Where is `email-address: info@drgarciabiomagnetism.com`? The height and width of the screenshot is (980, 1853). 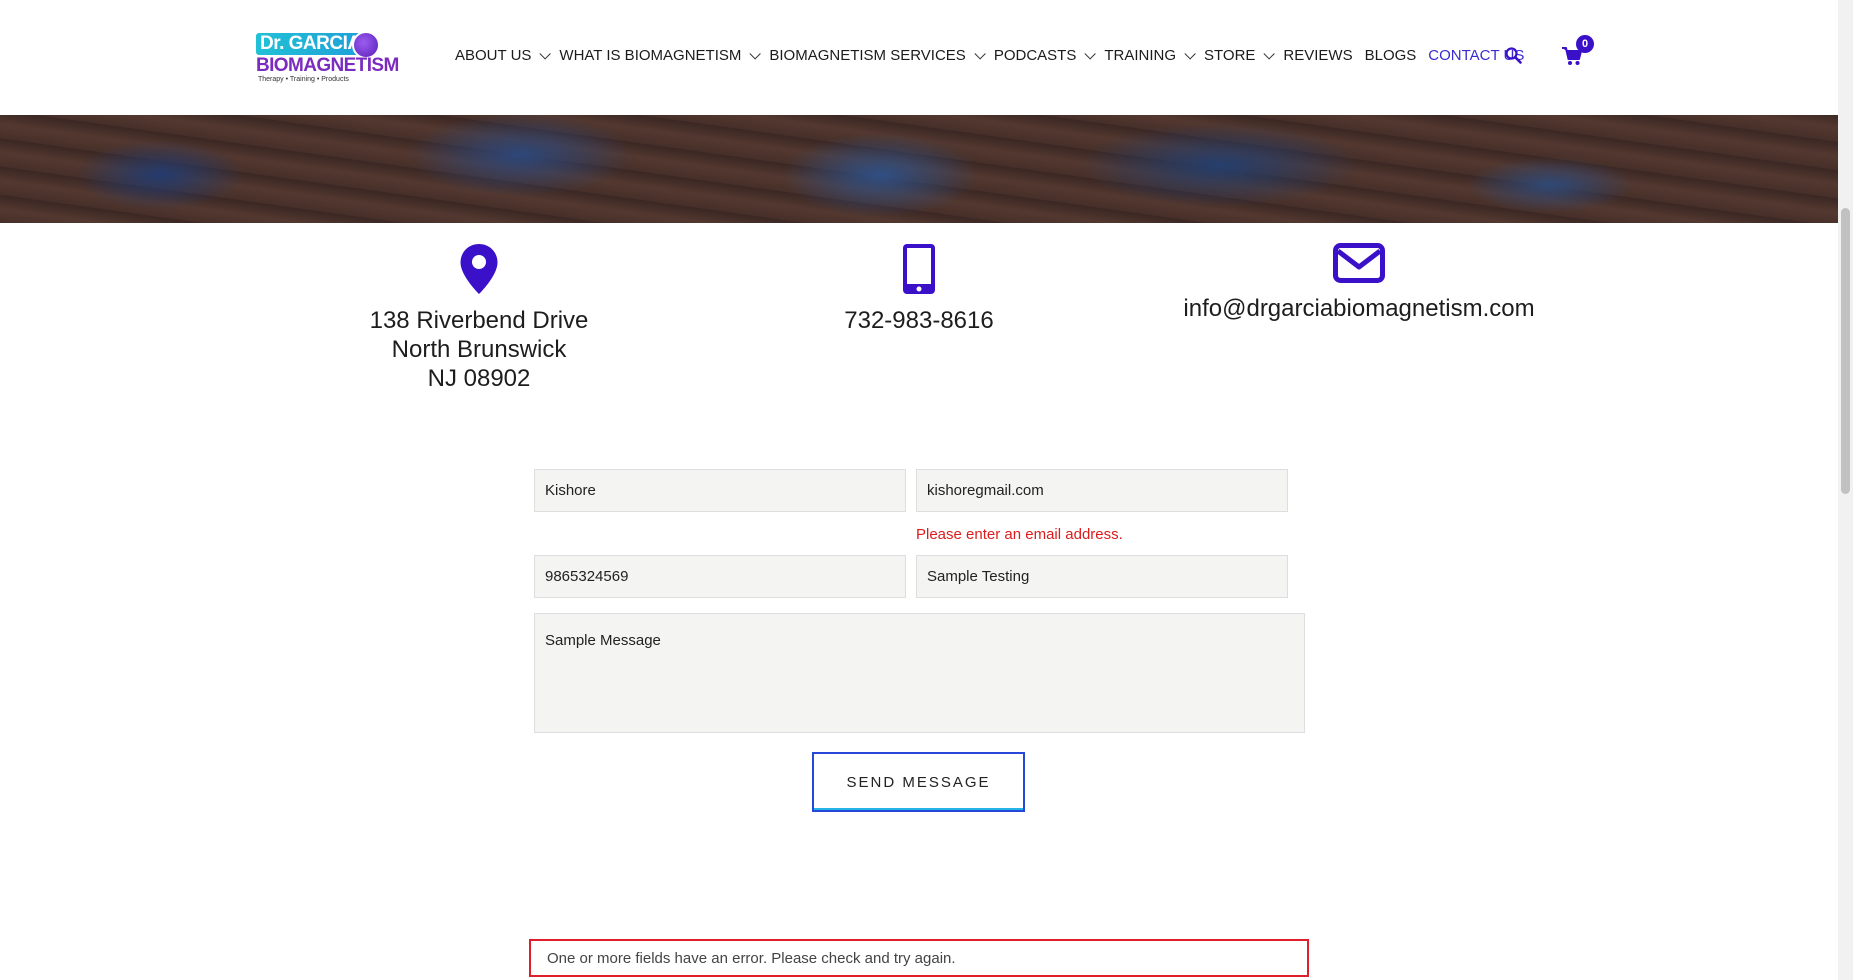 email-address: info@drgarciabiomagnetism.com is located at coordinates (1359, 308).